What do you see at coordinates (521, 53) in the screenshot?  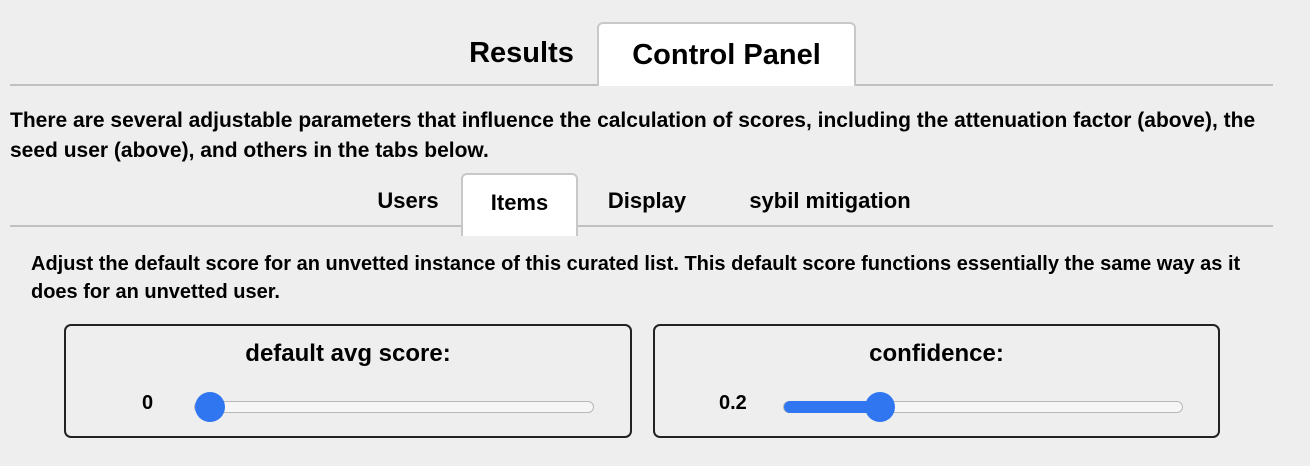 I see `tab-results: Results` at bounding box center [521, 53].